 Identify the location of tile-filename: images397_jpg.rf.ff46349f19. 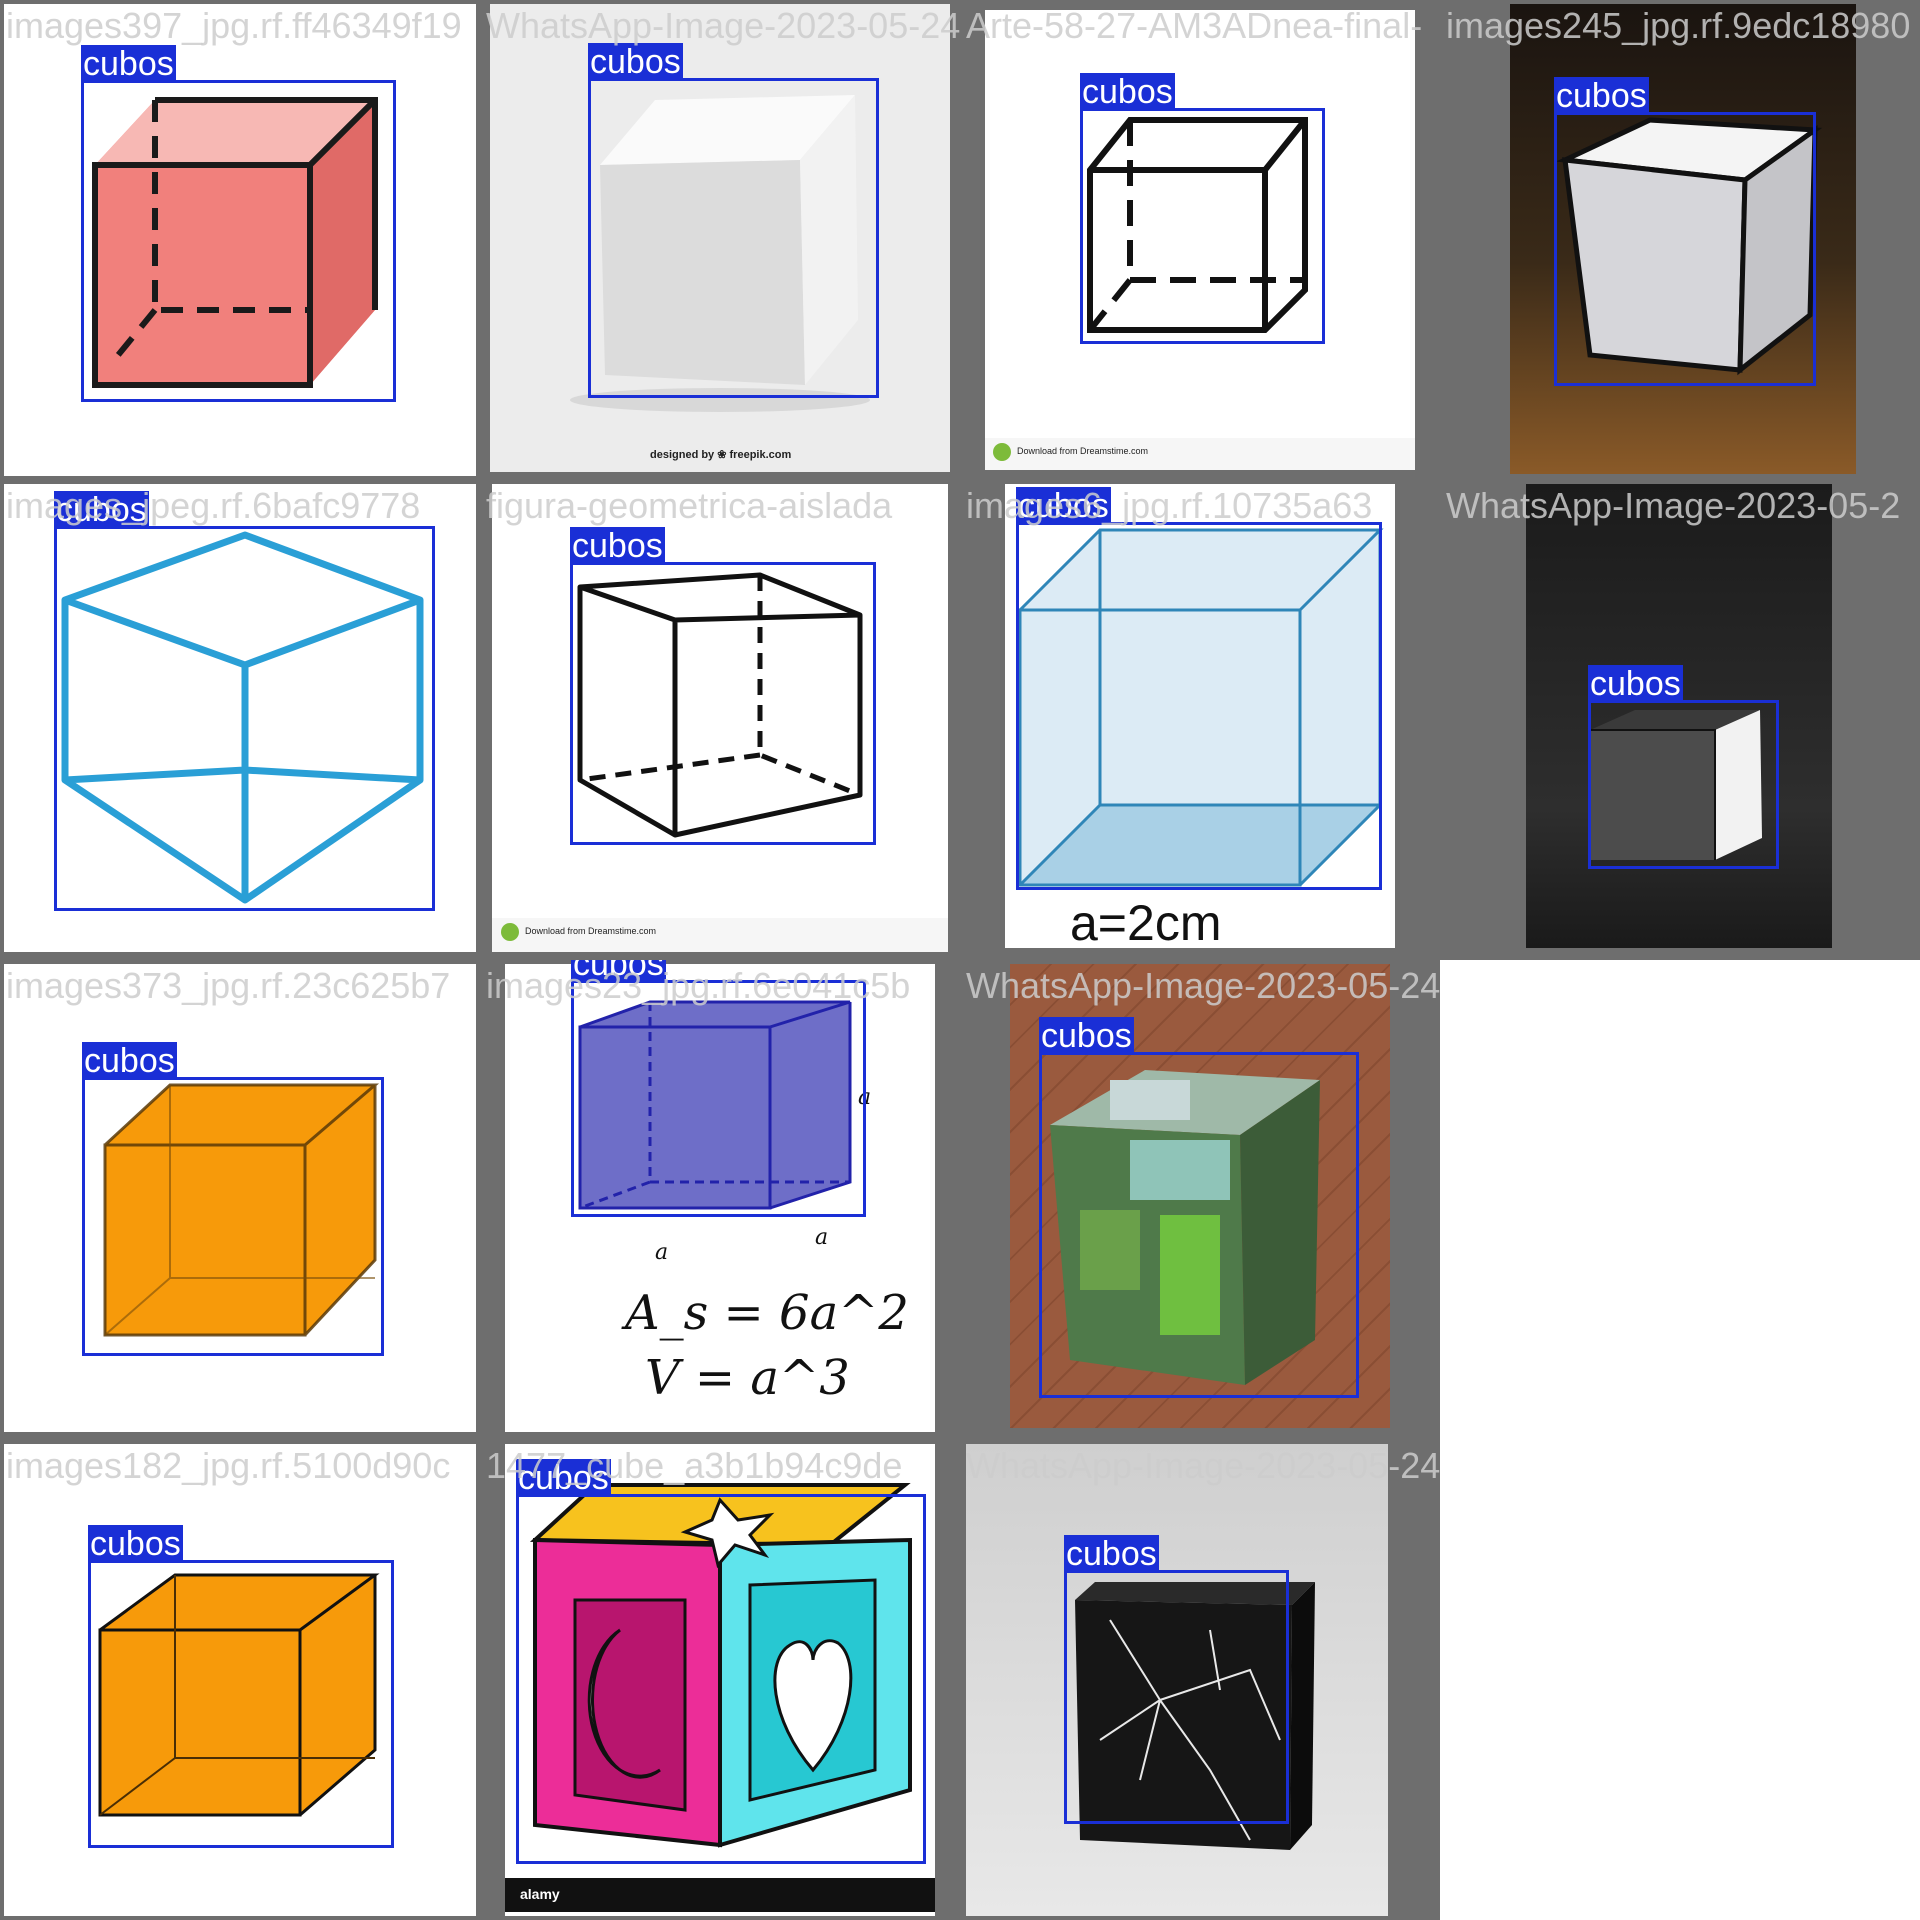
(234, 25).